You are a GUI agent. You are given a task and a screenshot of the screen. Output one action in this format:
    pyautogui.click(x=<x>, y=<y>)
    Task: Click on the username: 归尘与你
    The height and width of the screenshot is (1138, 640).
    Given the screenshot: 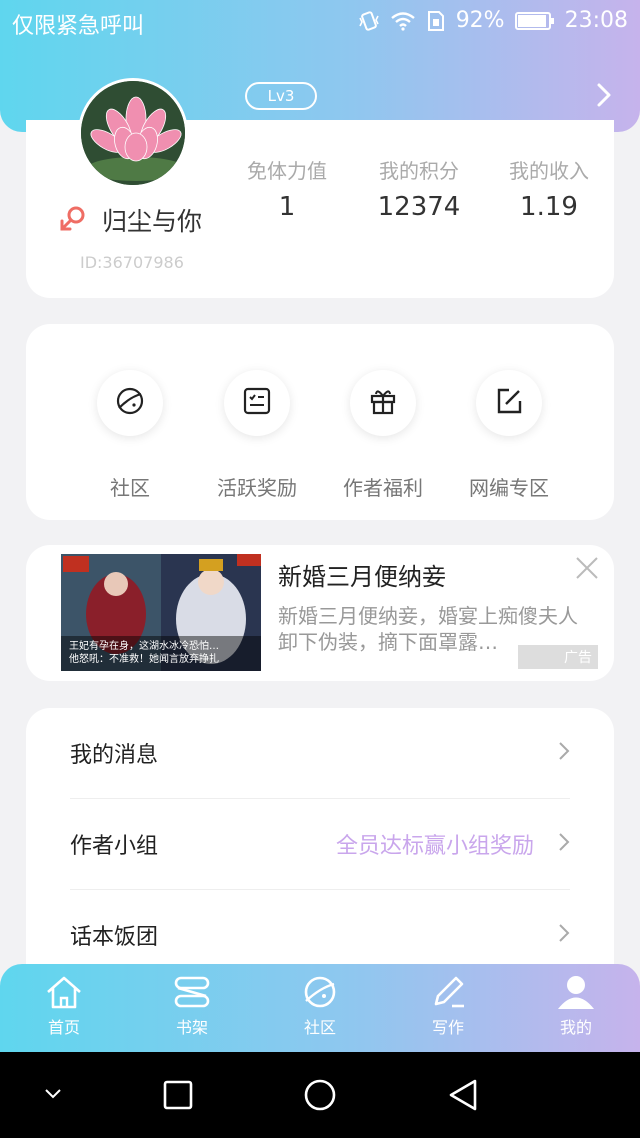 What is the action you would take?
    pyautogui.click(x=152, y=221)
    